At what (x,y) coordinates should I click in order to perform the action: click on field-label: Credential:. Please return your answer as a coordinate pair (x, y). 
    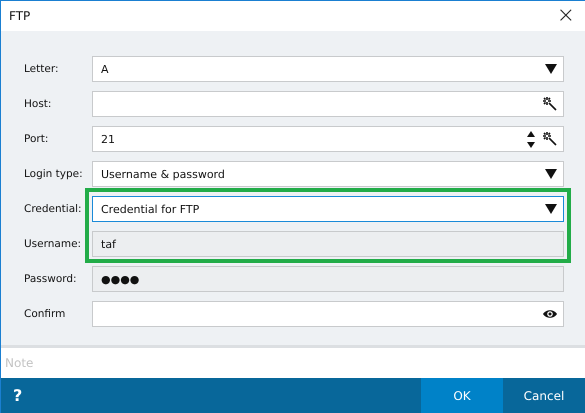
    Looking at the image, I should click on (53, 209).